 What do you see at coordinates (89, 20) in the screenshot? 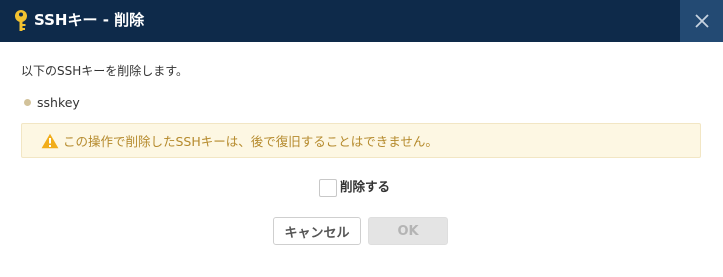
I see `dialog-title: SSHキー - 削除` at bounding box center [89, 20].